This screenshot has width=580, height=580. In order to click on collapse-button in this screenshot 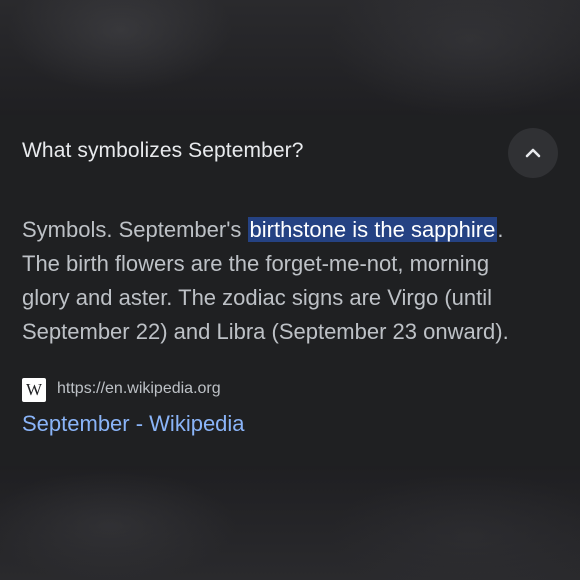, I will do `click(533, 153)`.